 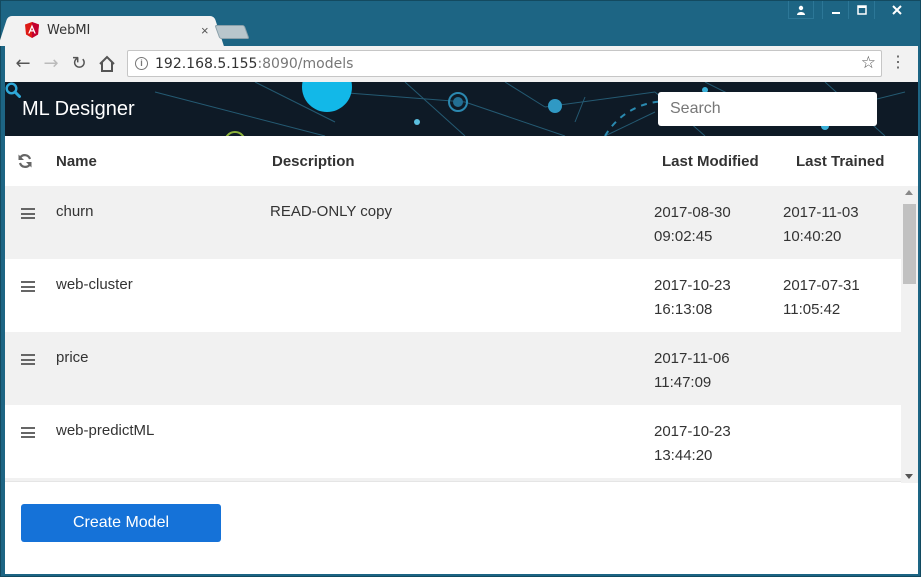 What do you see at coordinates (868, 63) in the screenshot?
I see `bookmark-star-icon: ☆` at bounding box center [868, 63].